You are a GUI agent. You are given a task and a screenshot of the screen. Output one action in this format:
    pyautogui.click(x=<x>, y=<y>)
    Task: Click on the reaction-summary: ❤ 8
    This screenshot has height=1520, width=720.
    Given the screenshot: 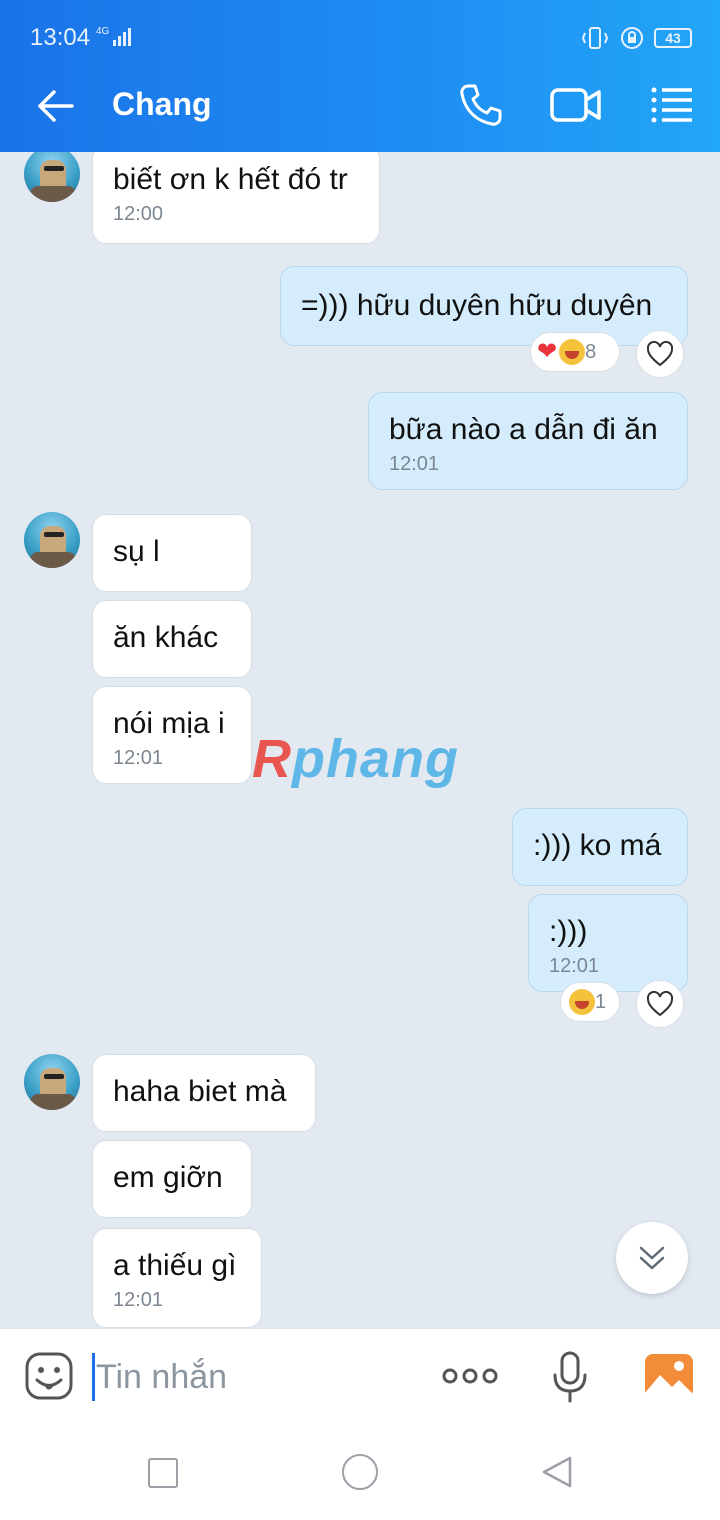 What is the action you would take?
    pyautogui.click(x=575, y=352)
    